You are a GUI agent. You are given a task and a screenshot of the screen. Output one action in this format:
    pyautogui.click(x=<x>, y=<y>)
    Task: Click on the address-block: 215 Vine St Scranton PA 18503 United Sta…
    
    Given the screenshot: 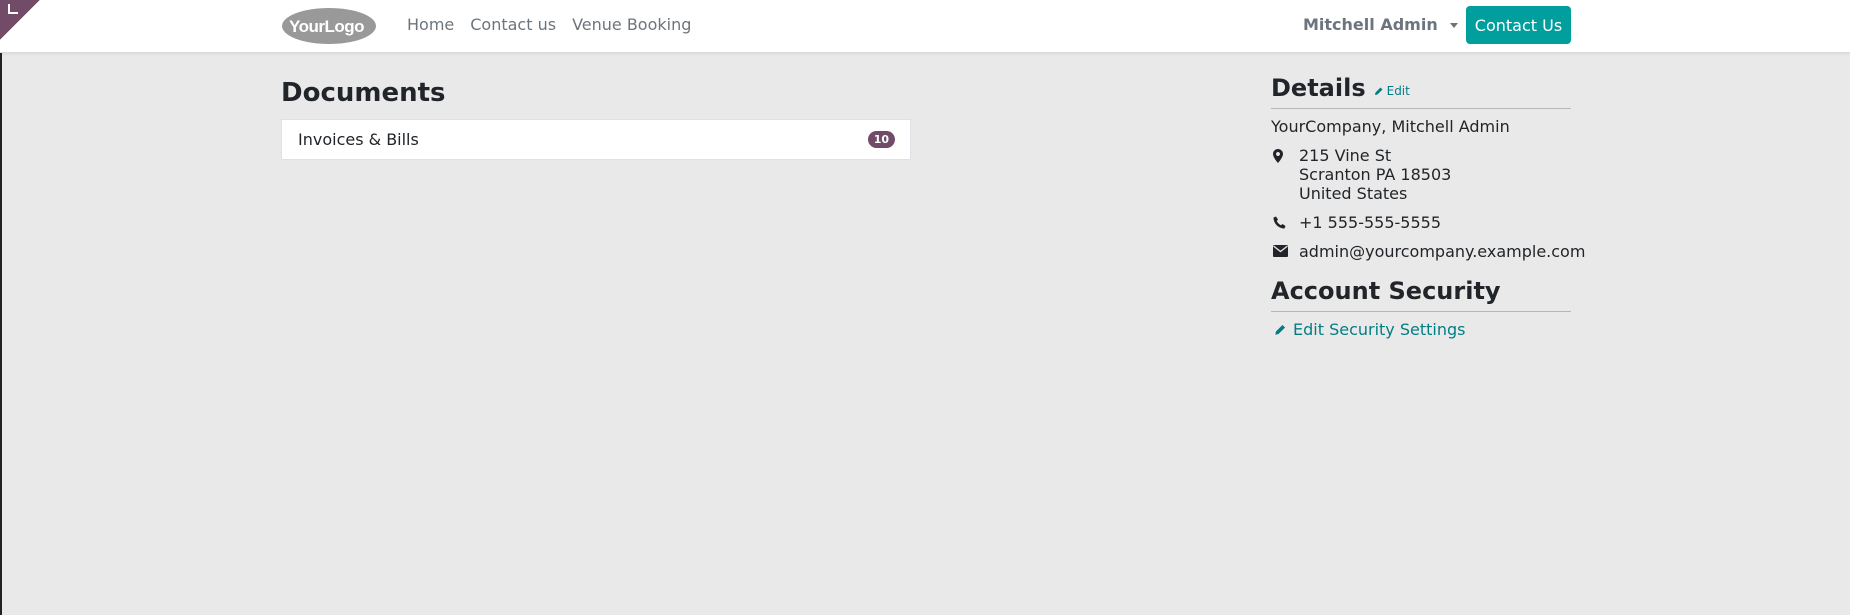 What is the action you would take?
    pyautogui.click(x=1375, y=174)
    